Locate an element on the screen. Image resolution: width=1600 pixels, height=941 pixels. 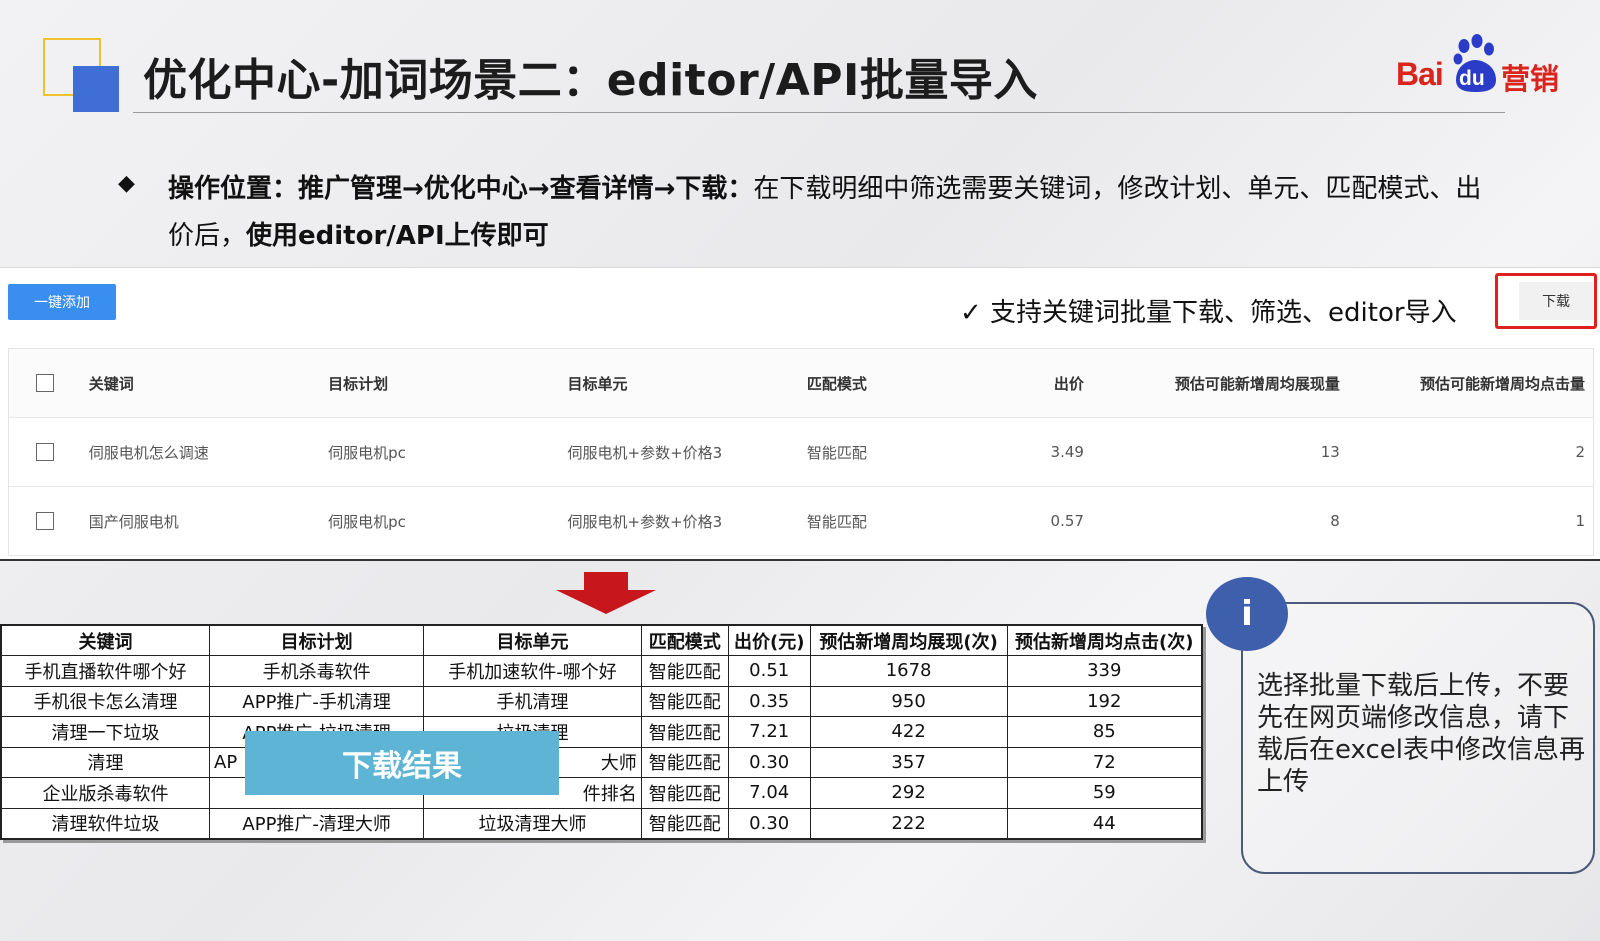
result-cell: 222 is located at coordinates (908, 823).